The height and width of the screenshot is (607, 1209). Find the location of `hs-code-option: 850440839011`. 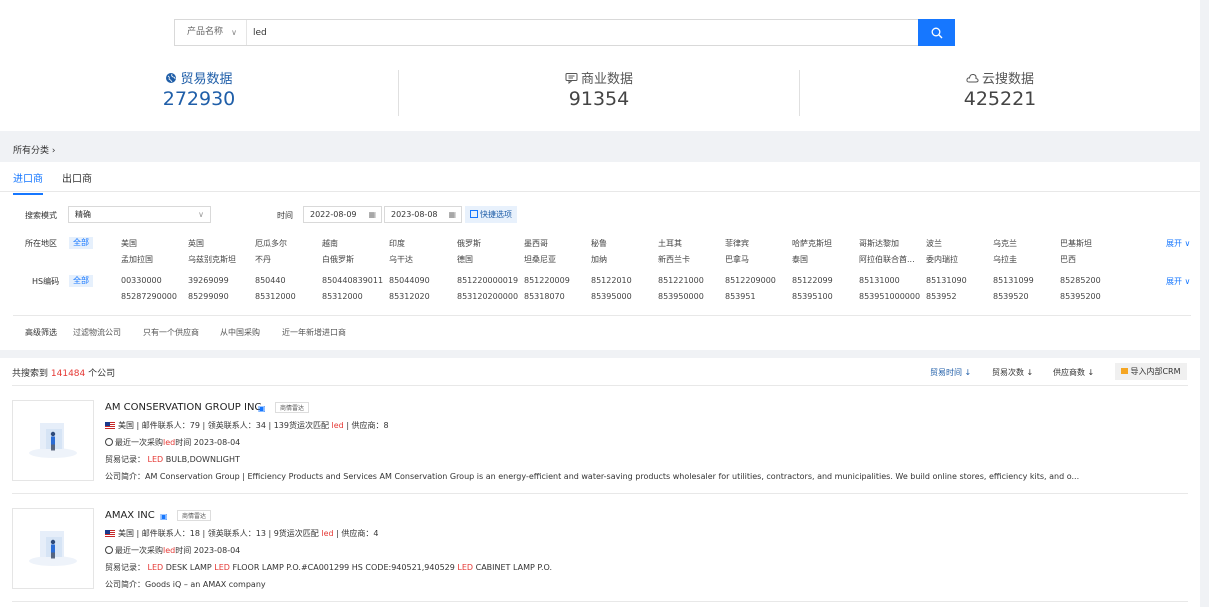

hs-code-option: 850440839011 is located at coordinates (352, 280).